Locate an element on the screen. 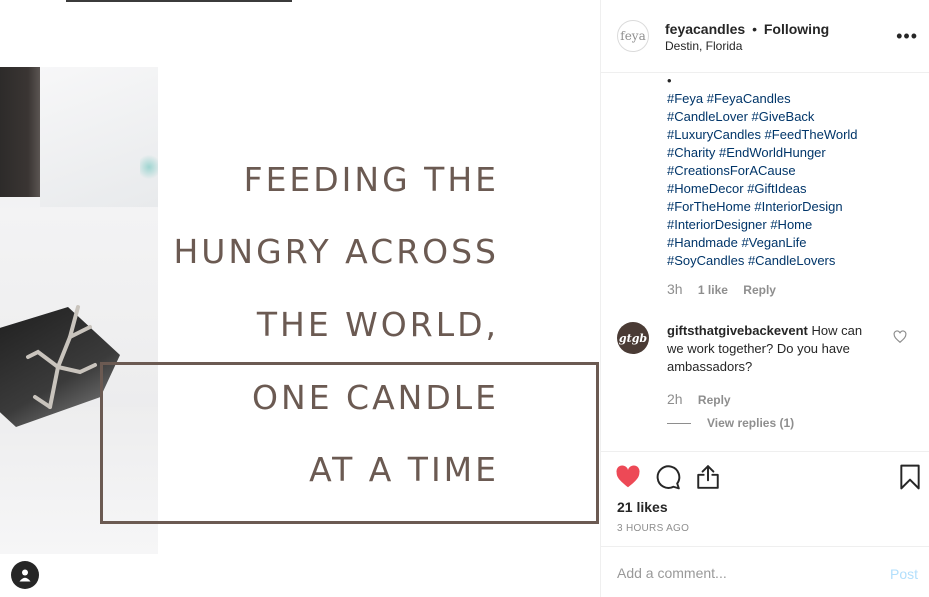 The height and width of the screenshot is (597, 929). headline-line-2: HUNGRY ACROSS is located at coordinates (336, 251).